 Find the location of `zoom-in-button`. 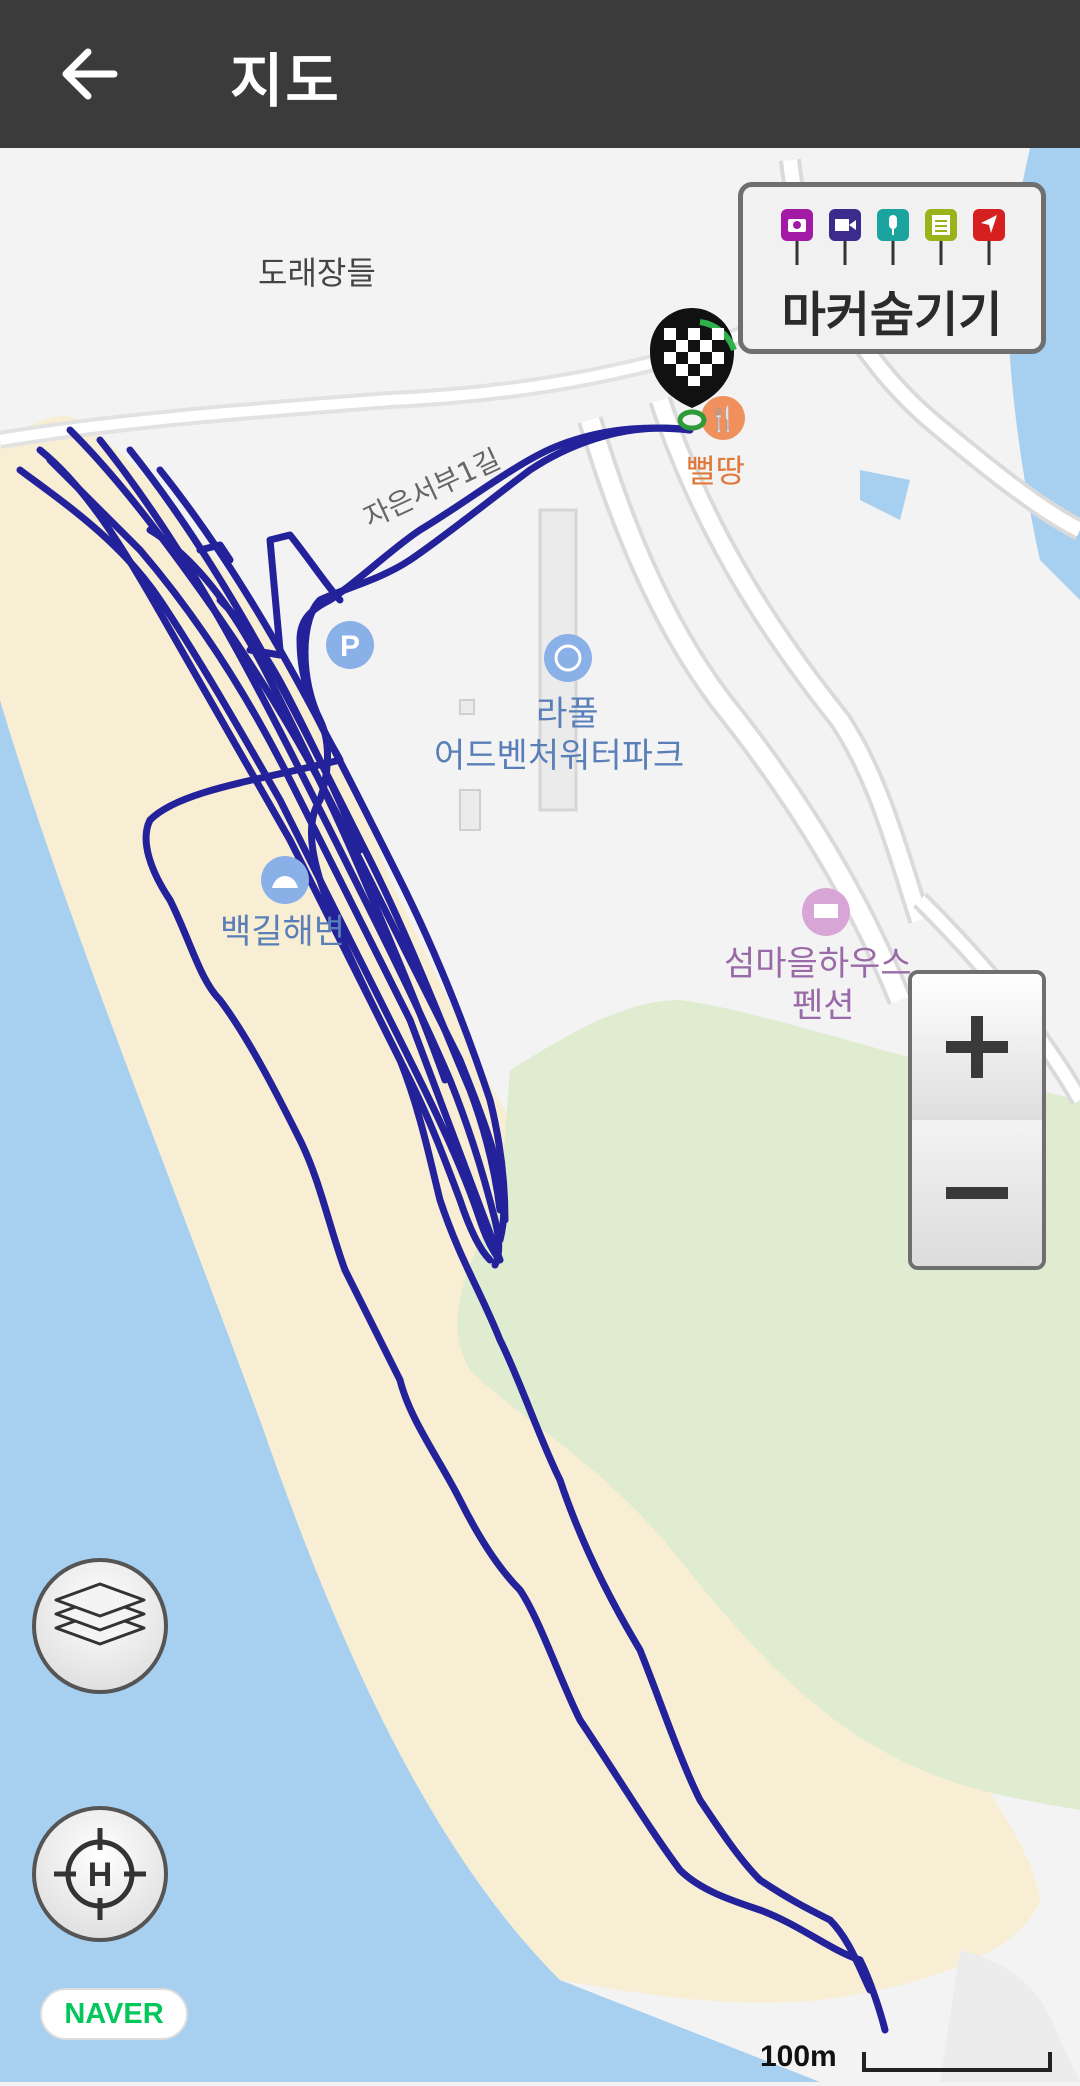

zoom-in-button is located at coordinates (977, 1049).